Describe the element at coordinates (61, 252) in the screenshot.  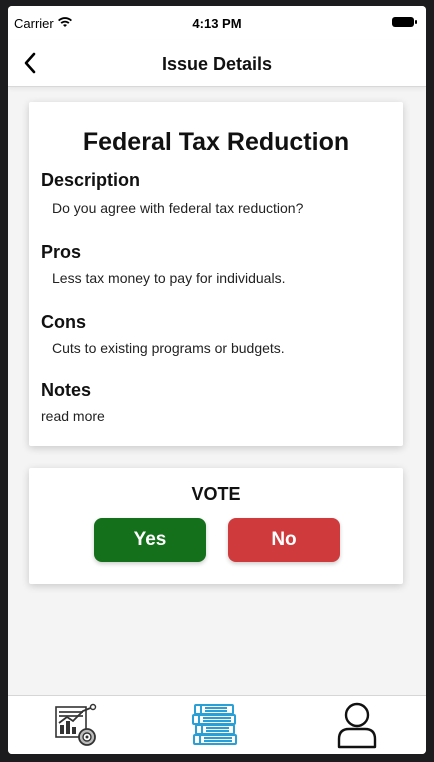
I see `pros-heading: Pros` at that location.